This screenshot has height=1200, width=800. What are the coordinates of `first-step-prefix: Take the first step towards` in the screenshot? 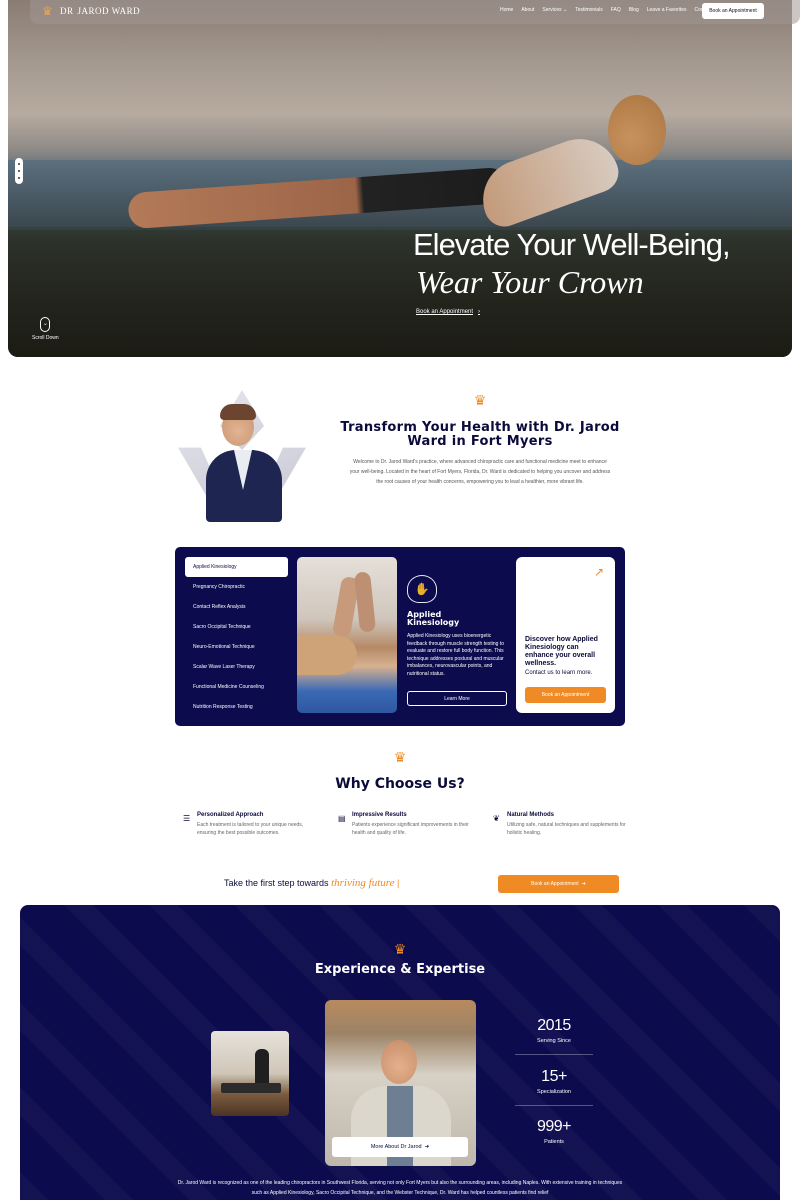 It's located at (276, 883).